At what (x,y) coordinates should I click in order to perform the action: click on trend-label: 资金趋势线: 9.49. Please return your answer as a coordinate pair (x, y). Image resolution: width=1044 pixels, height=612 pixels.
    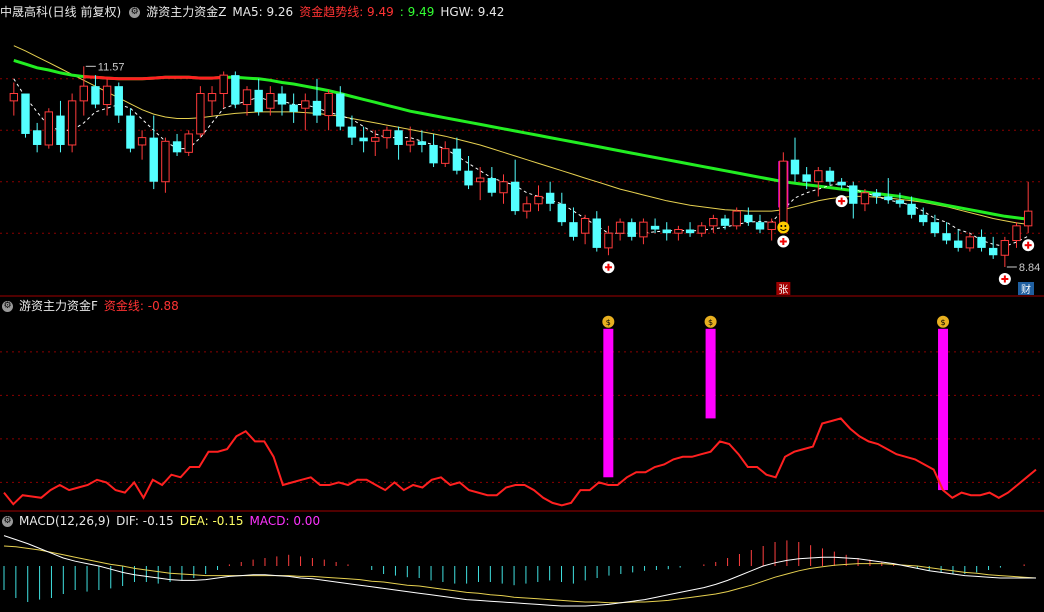
    Looking at the image, I should click on (346, 12).